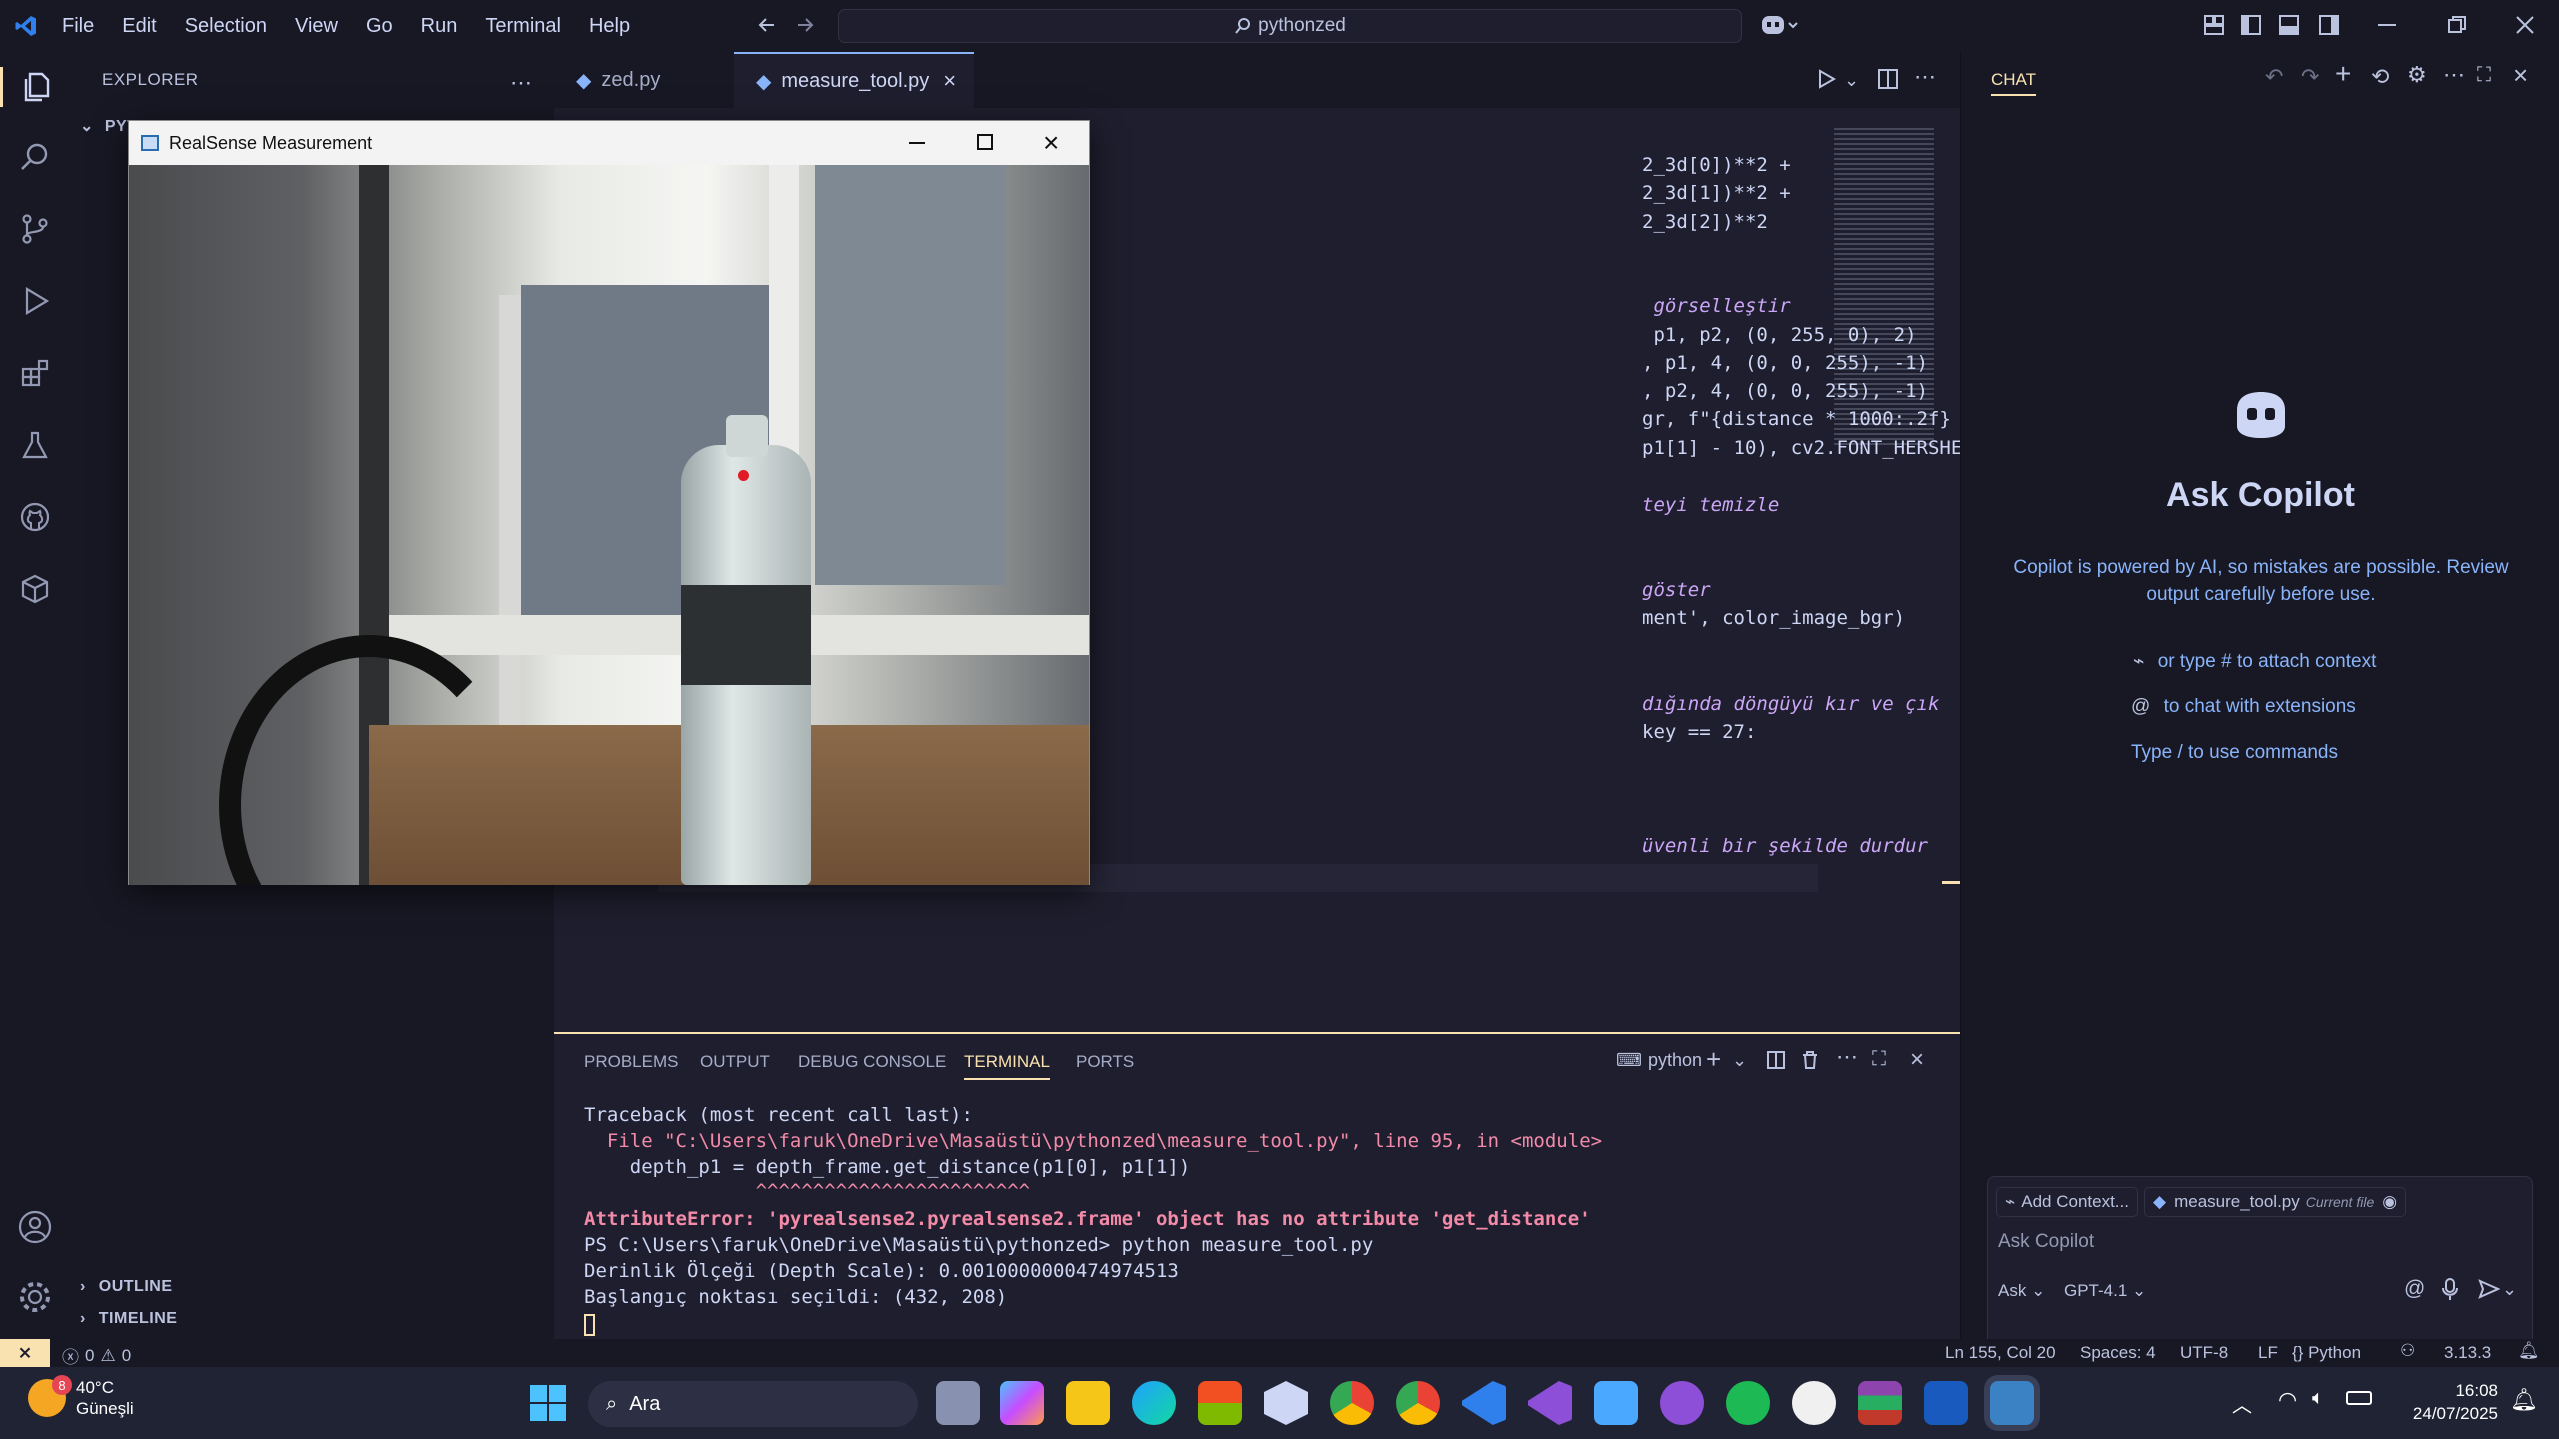  Describe the element at coordinates (139, 26) in the screenshot. I see `menu-edit: Edit` at that location.